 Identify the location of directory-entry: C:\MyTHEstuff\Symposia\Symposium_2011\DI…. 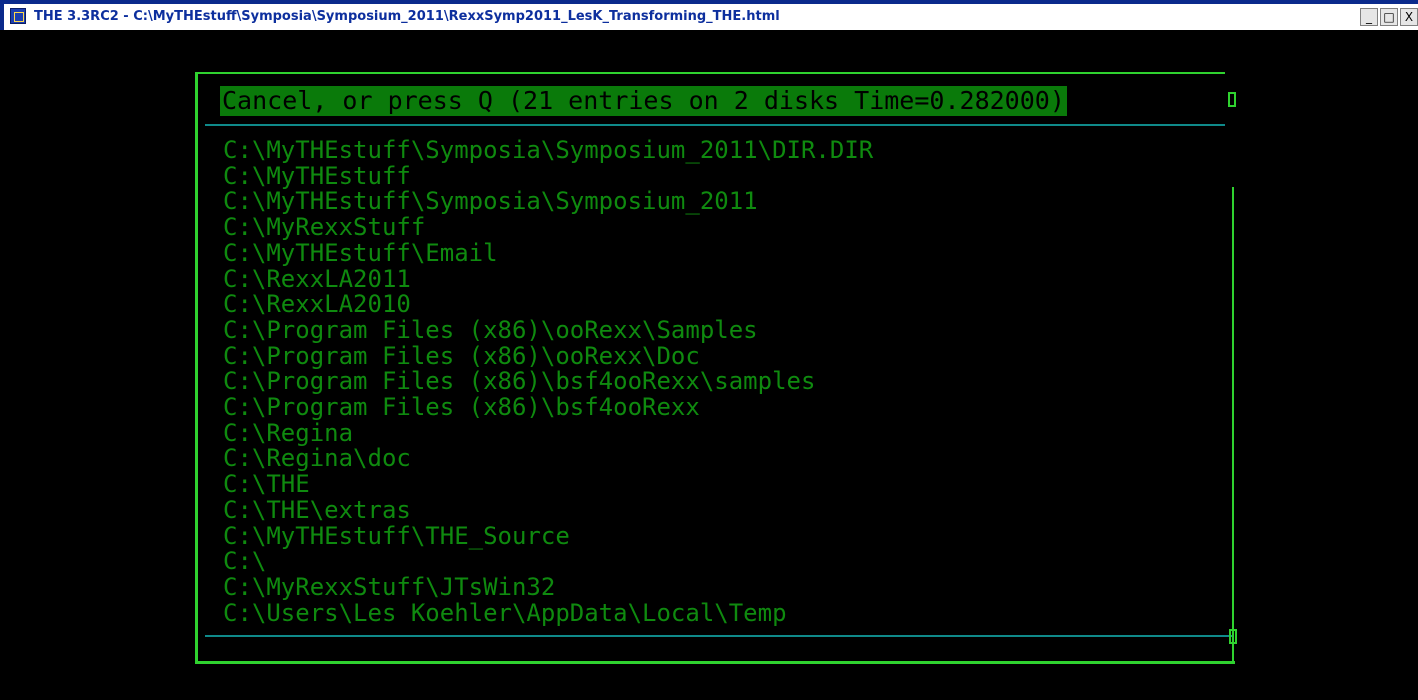
(548, 150).